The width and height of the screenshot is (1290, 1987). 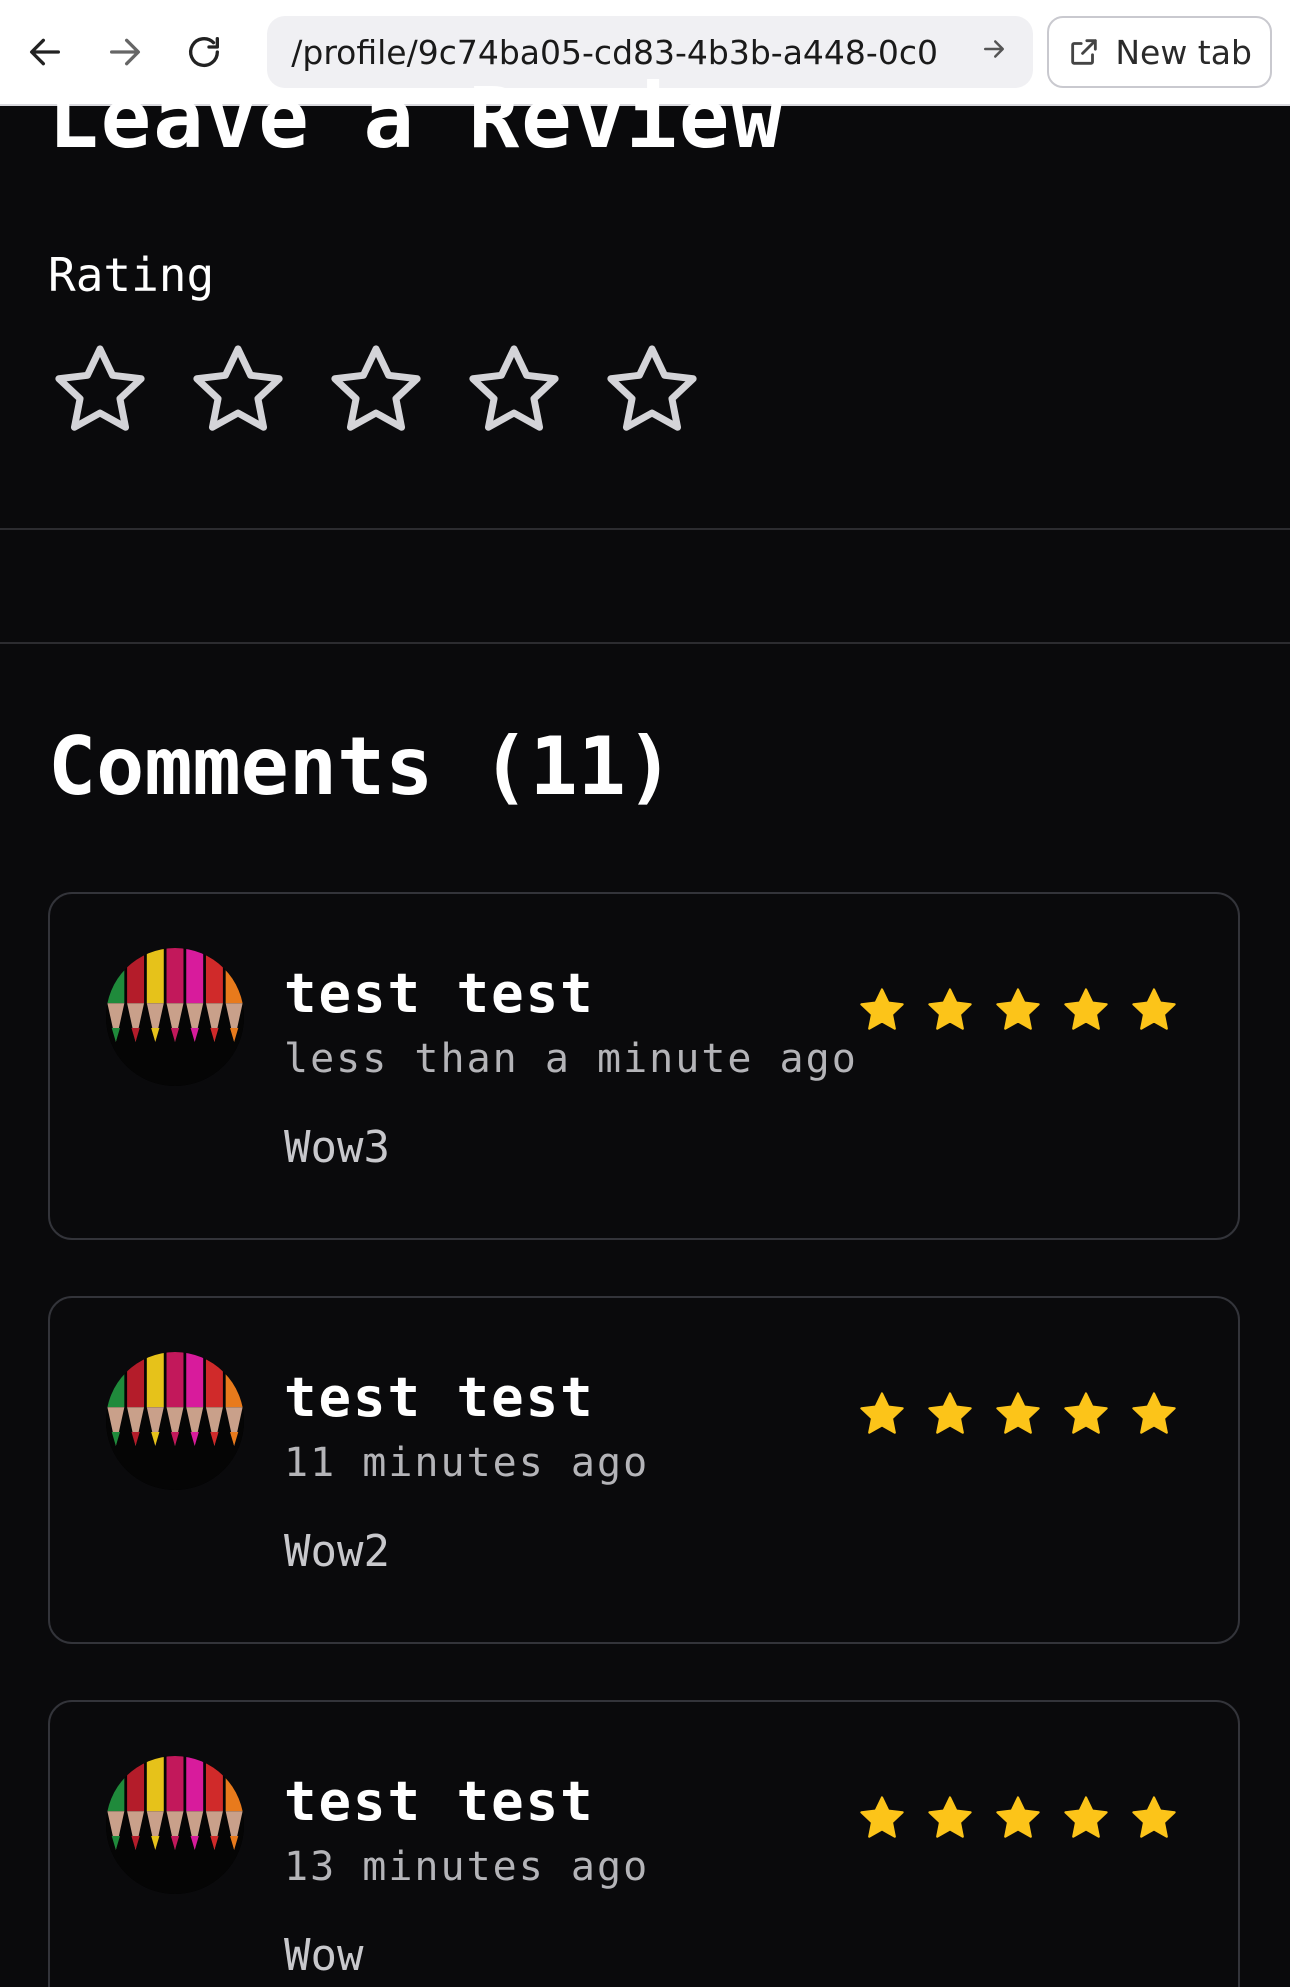 What do you see at coordinates (416, 118) in the screenshot?
I see `review-heading: Leave a Review` at bounding box center [416, 118].